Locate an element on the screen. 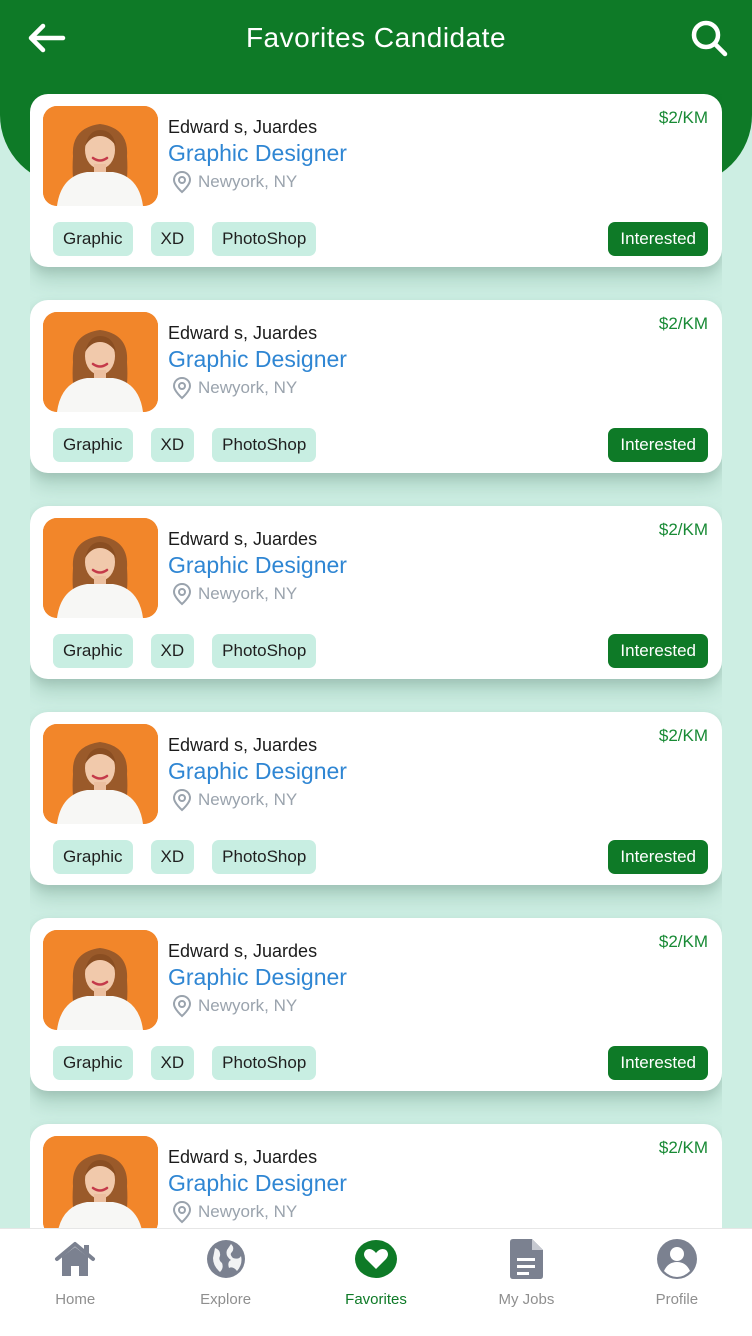 Image resolution: width=752 pixels, height=1336 pixels. top-bar: Favorites Candidate is located at coordinates (376, 40).